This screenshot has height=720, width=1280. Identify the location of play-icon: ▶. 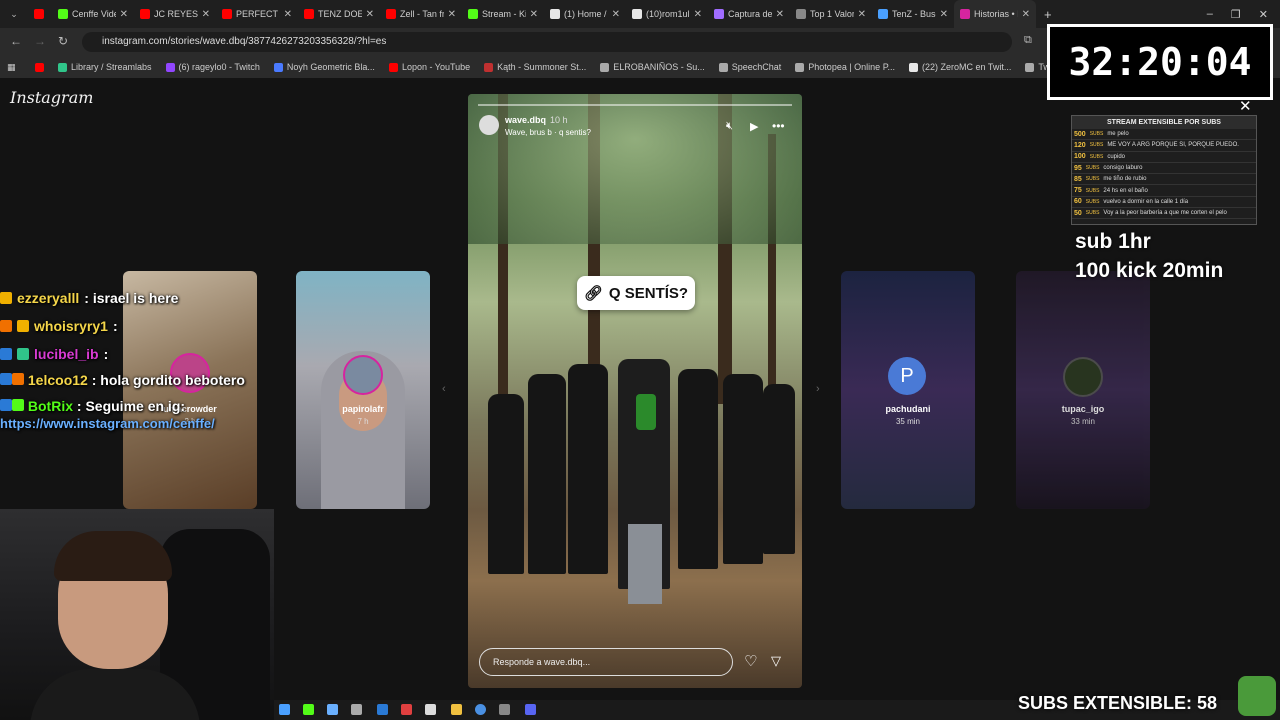
(754, 126).